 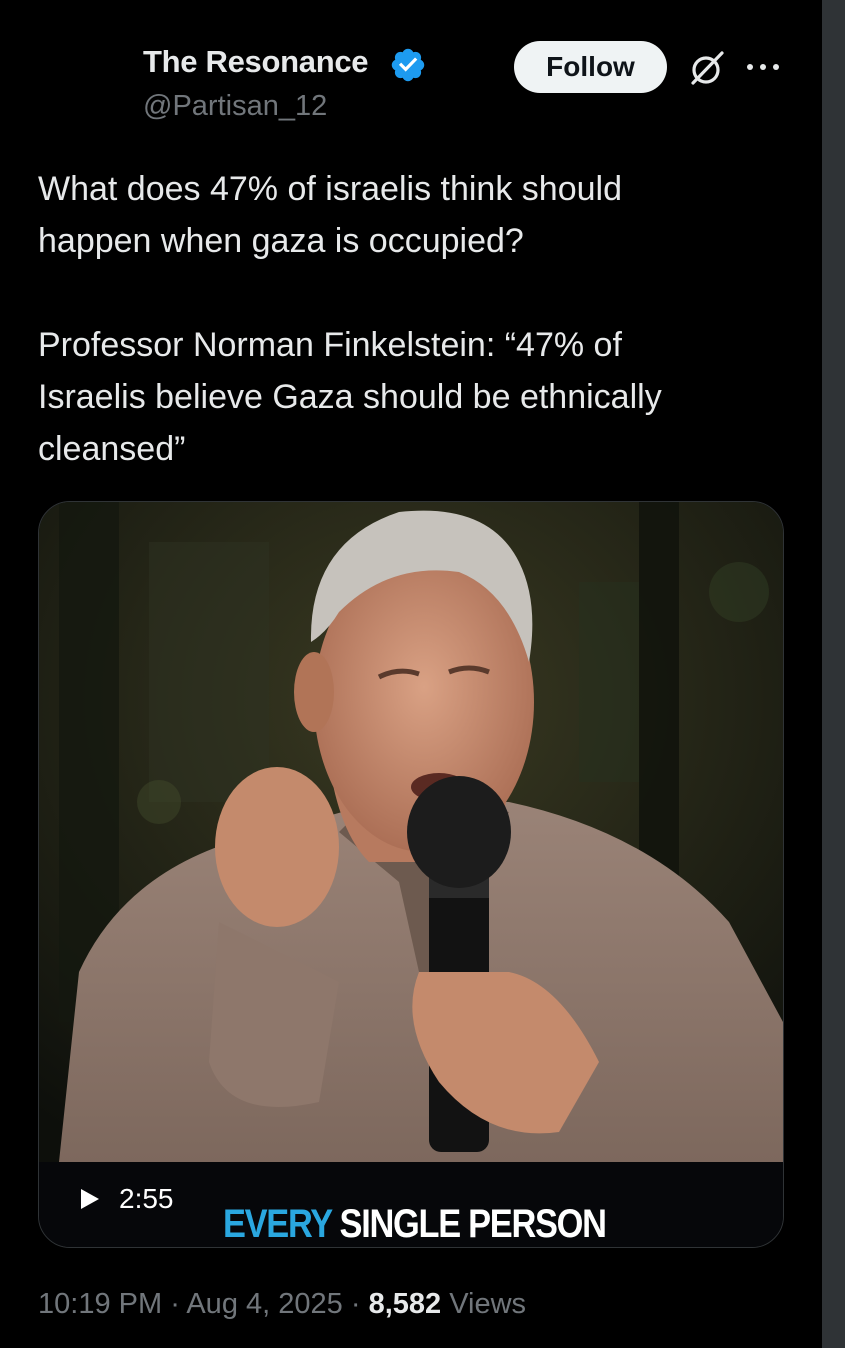 I want to click on tweet-text-line: Professor Norman Finkelstein: “47% of, so click(x=330, y=345).